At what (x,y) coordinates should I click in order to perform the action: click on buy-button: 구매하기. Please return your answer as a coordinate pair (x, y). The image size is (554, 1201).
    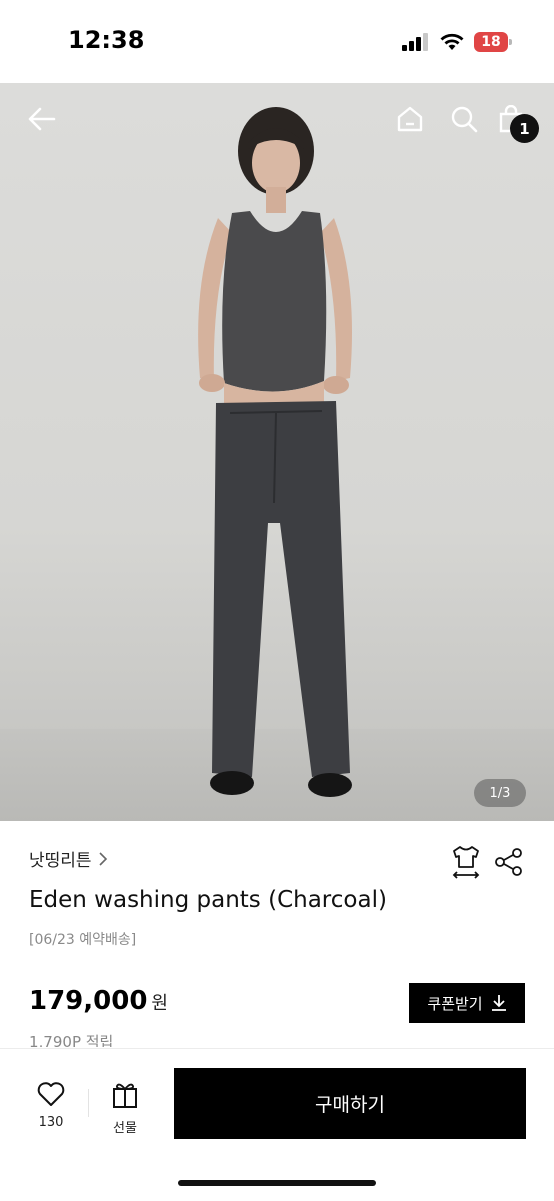
    Looking at the image, I should click on (350, 1103).